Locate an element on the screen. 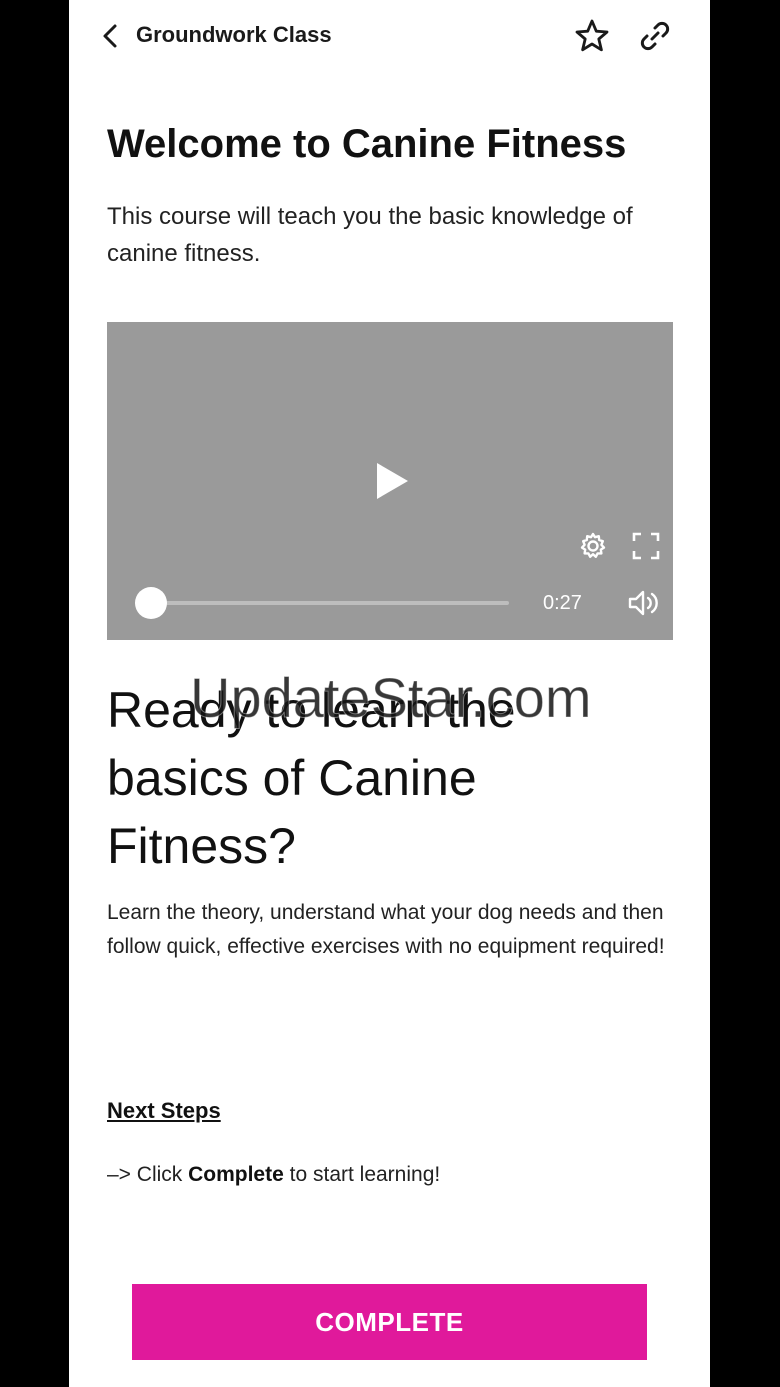 The height and width of the screenshot is (1387, 780). star-icon is located at coordinates (592, 35).